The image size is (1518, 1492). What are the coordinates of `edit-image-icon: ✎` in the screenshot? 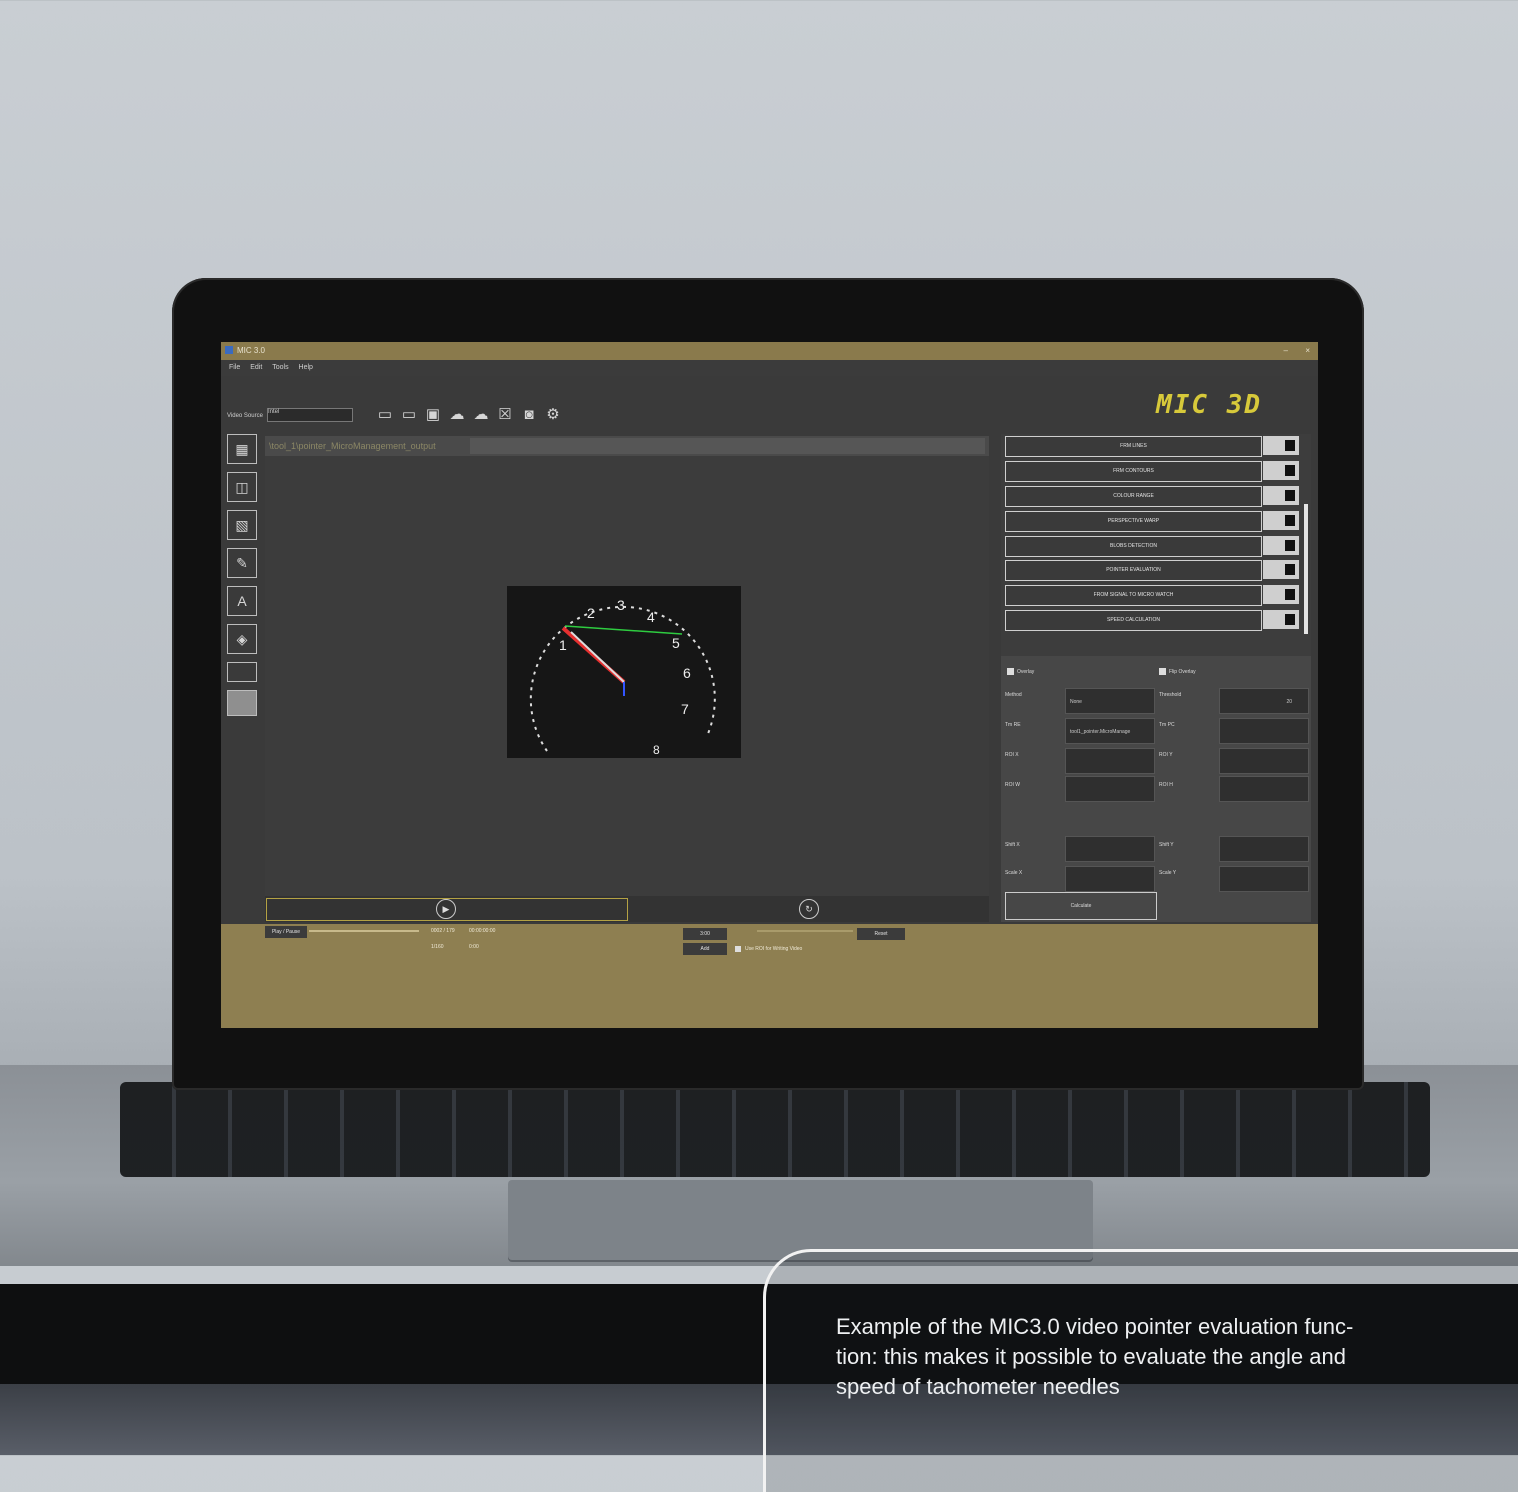 It's located at (242, 563).